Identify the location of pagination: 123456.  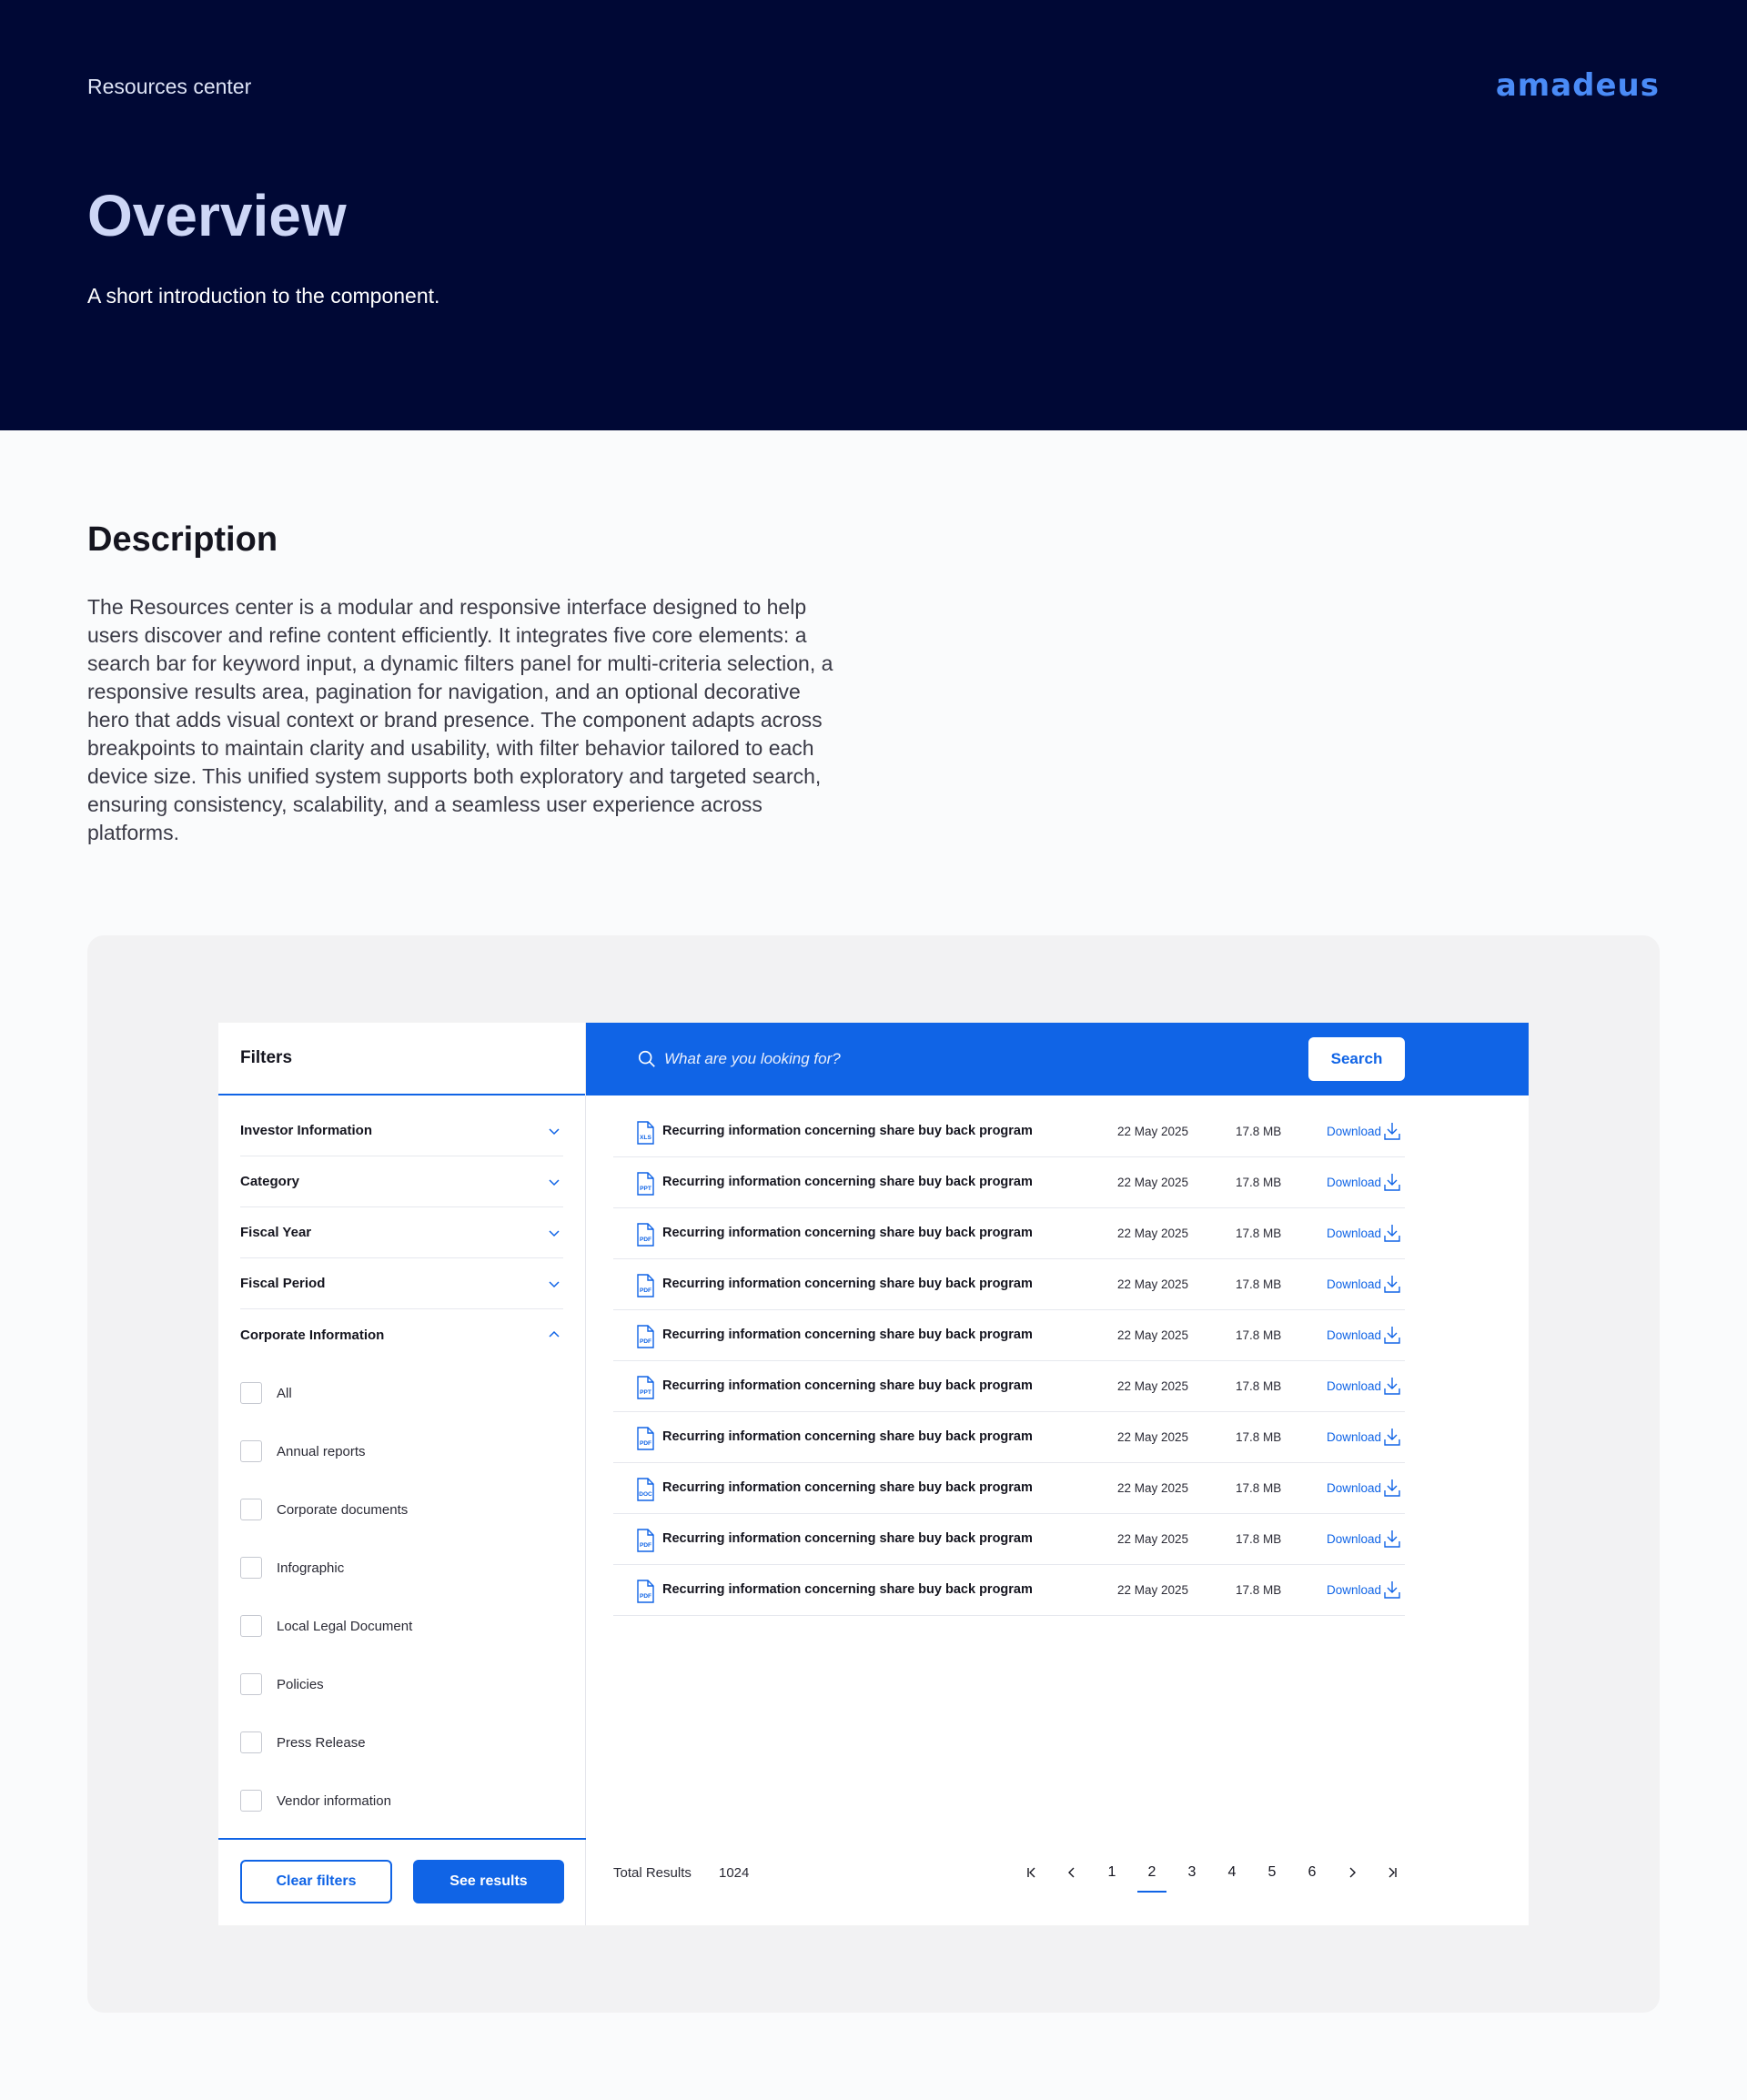
(1212, 1873).